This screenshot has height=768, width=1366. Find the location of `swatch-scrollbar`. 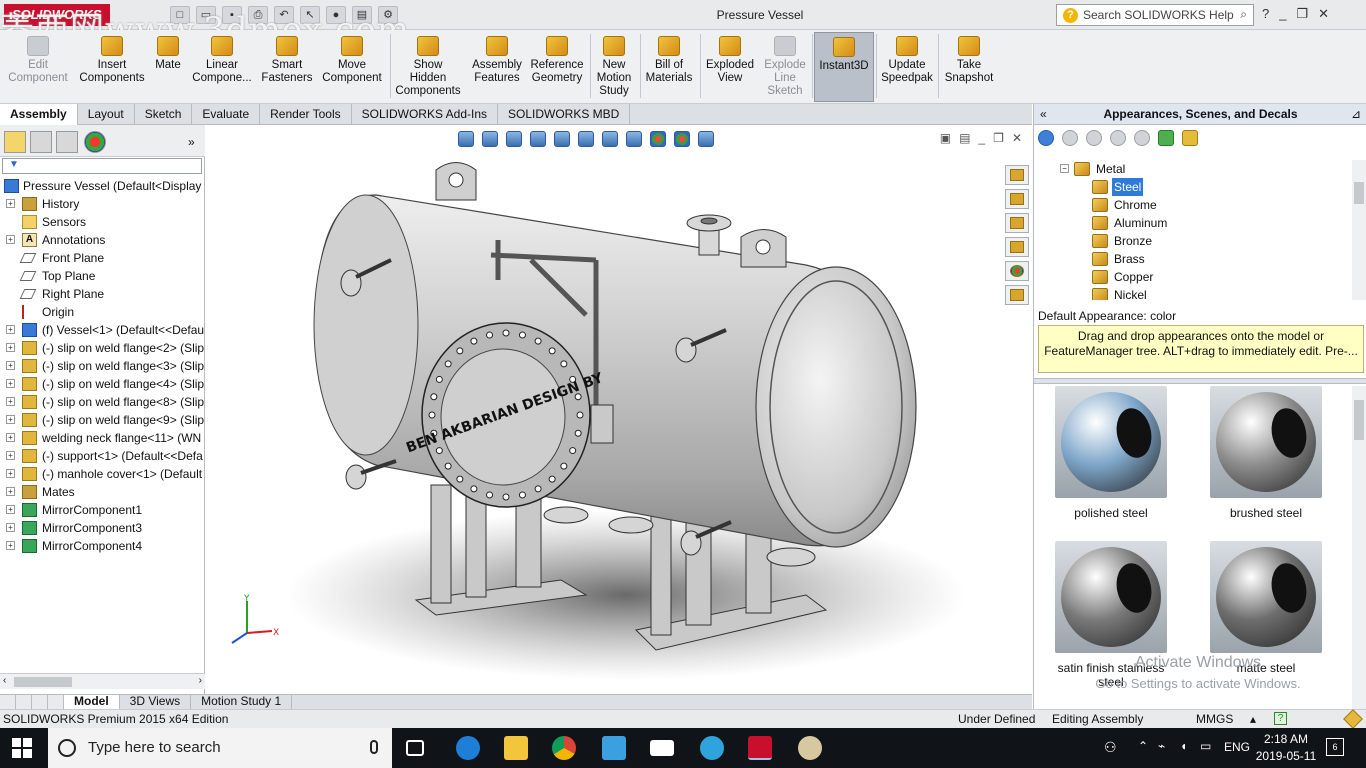

swatch-scrollbar is located at coordinates (1359, 547).